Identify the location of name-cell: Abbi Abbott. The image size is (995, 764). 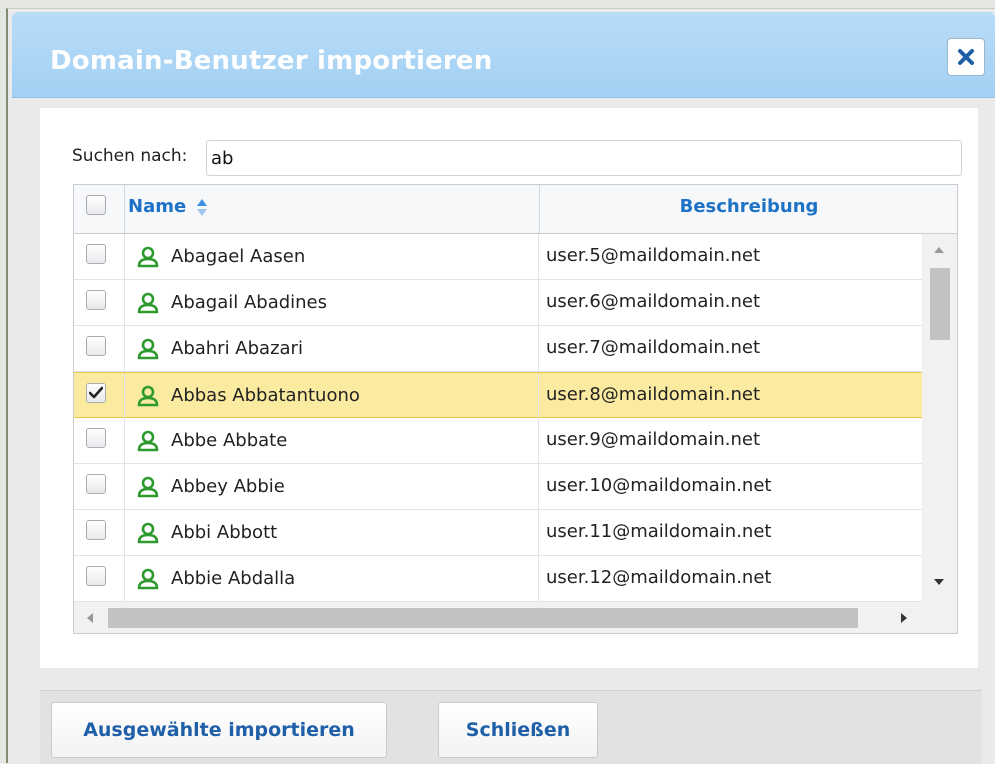
(331, 532).